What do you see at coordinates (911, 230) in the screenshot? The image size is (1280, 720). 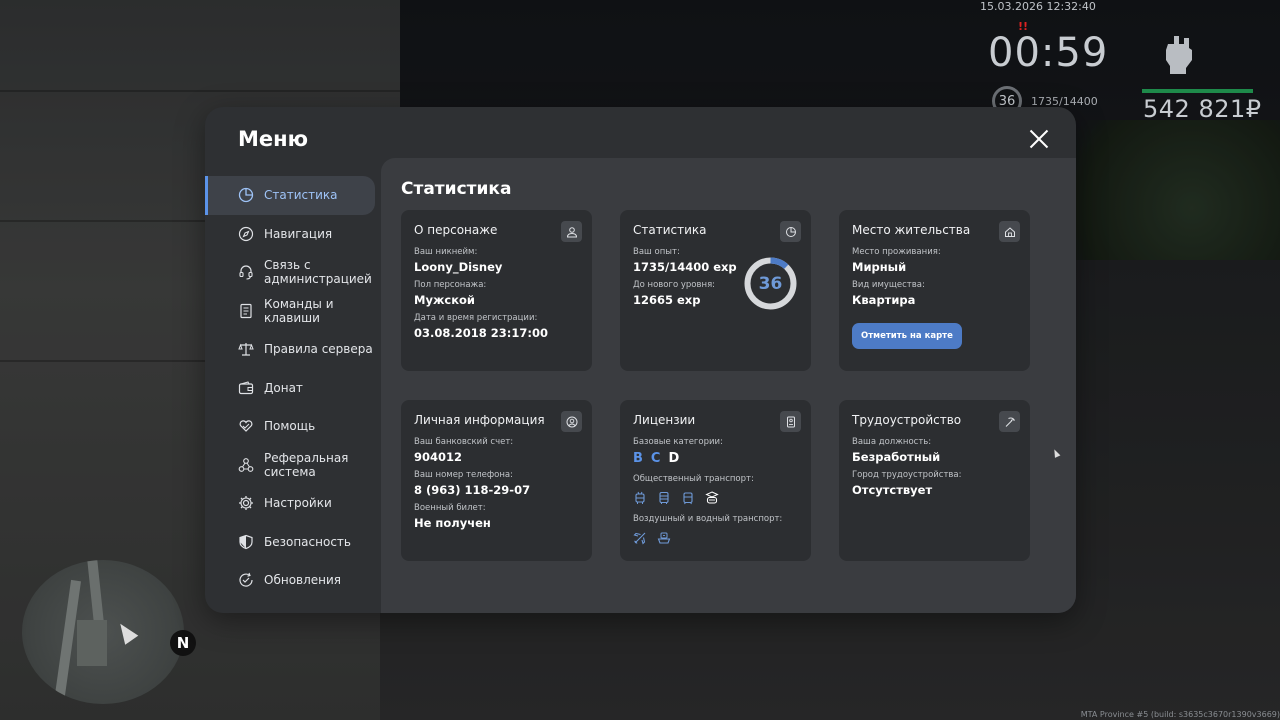 I see `card-title: Место жительства` at bounding box center [911, 230].